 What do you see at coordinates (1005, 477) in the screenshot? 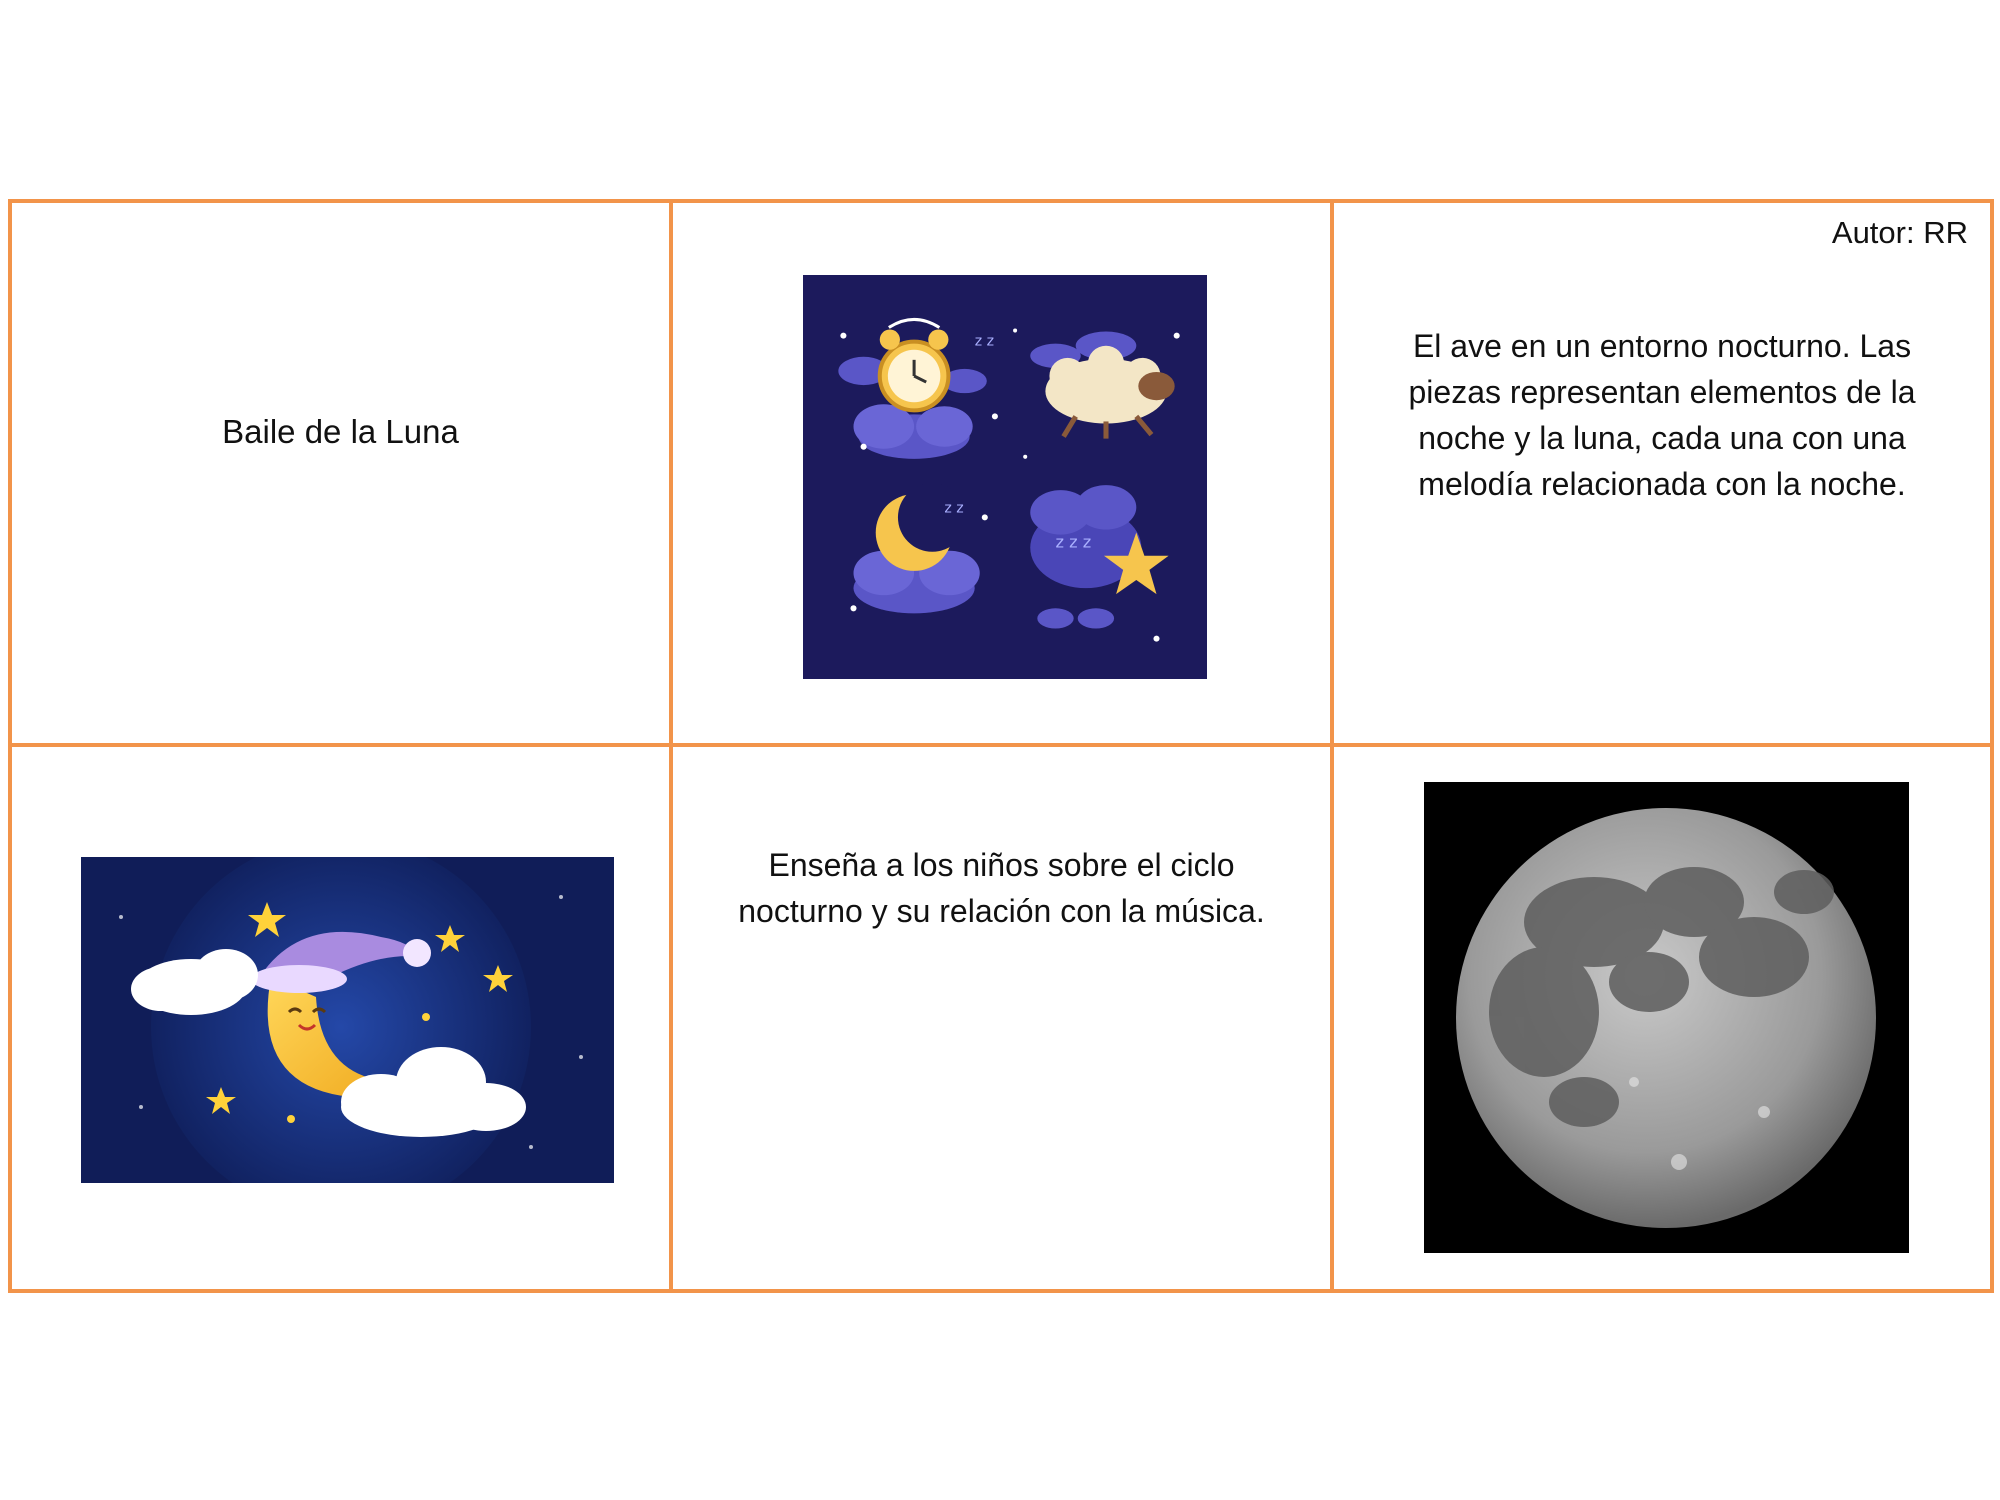
I see `night-icons-illustration: z z z z z z z` at bounding box center [1005, 477].